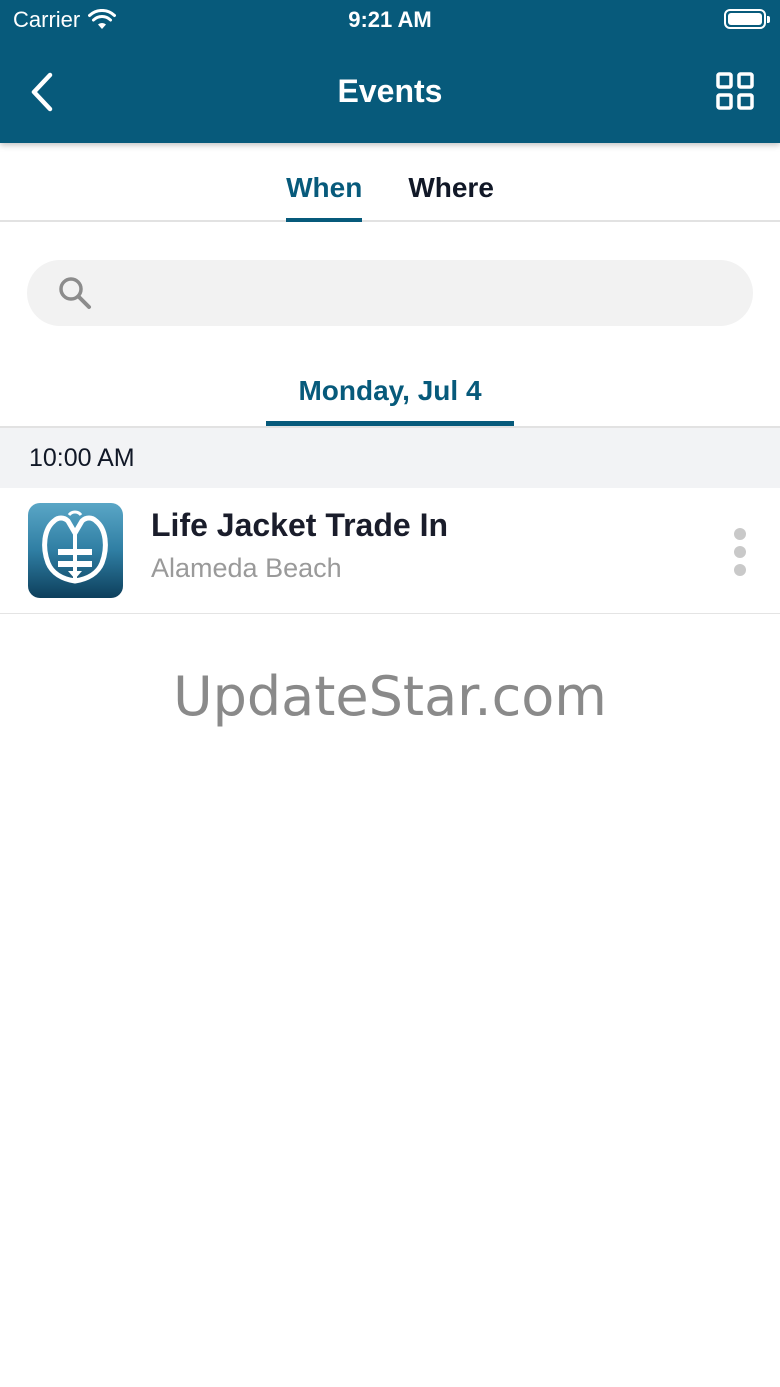  I want to click on app-header: Carrier 9:21 AM Events, so click(390, 71).